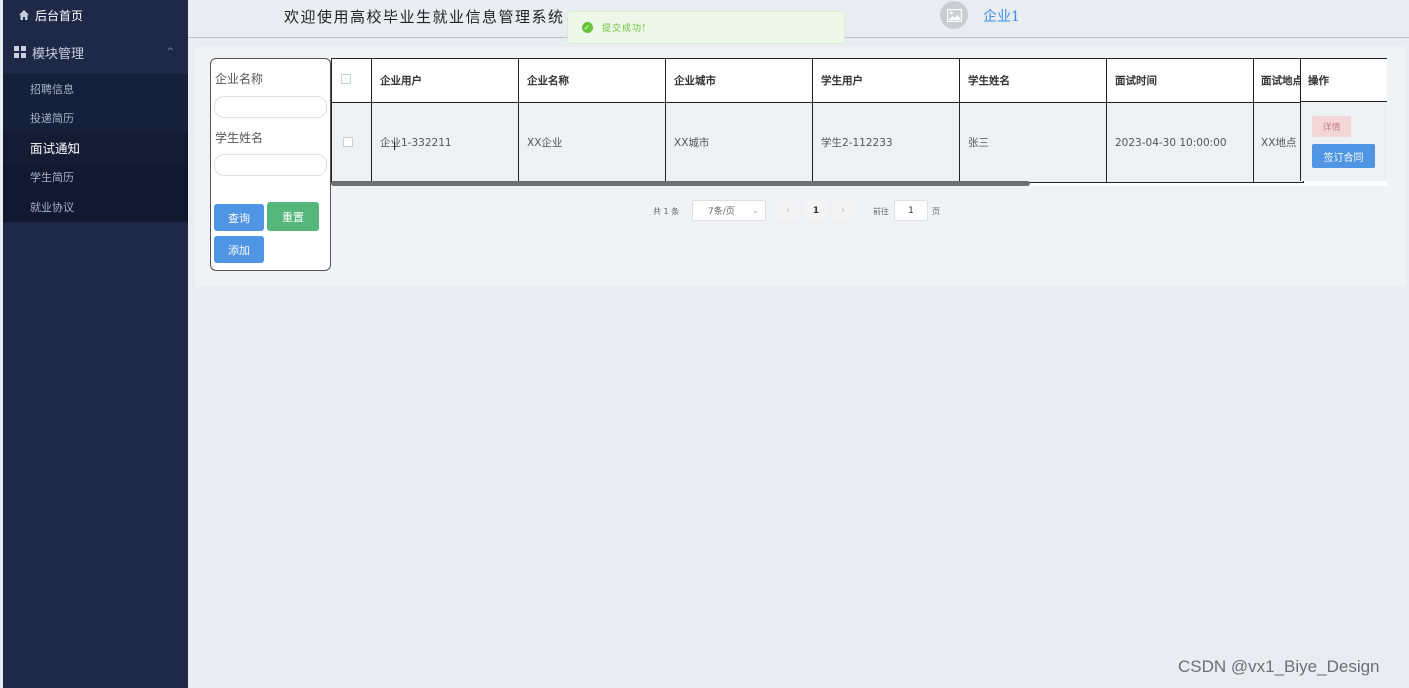 The height and width of the screenshot is (688, 1409). What do you see at coordinates (1343, 156) in the screenshot?
I see `sign-contract-button: 签订合同` at bounding box center [1343, 156].